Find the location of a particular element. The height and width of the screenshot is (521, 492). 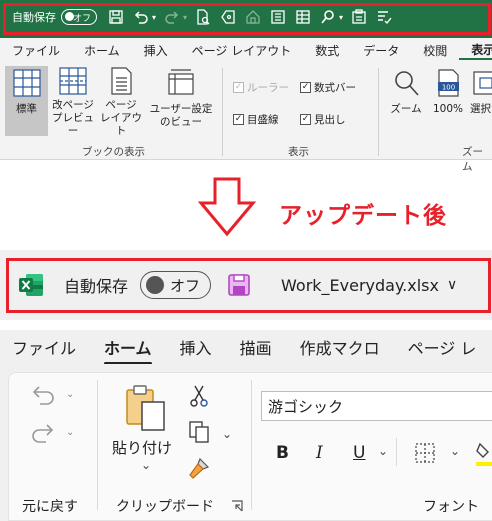

redo-dropdown-icon: ⌄ is located at coordinates (70, 432).